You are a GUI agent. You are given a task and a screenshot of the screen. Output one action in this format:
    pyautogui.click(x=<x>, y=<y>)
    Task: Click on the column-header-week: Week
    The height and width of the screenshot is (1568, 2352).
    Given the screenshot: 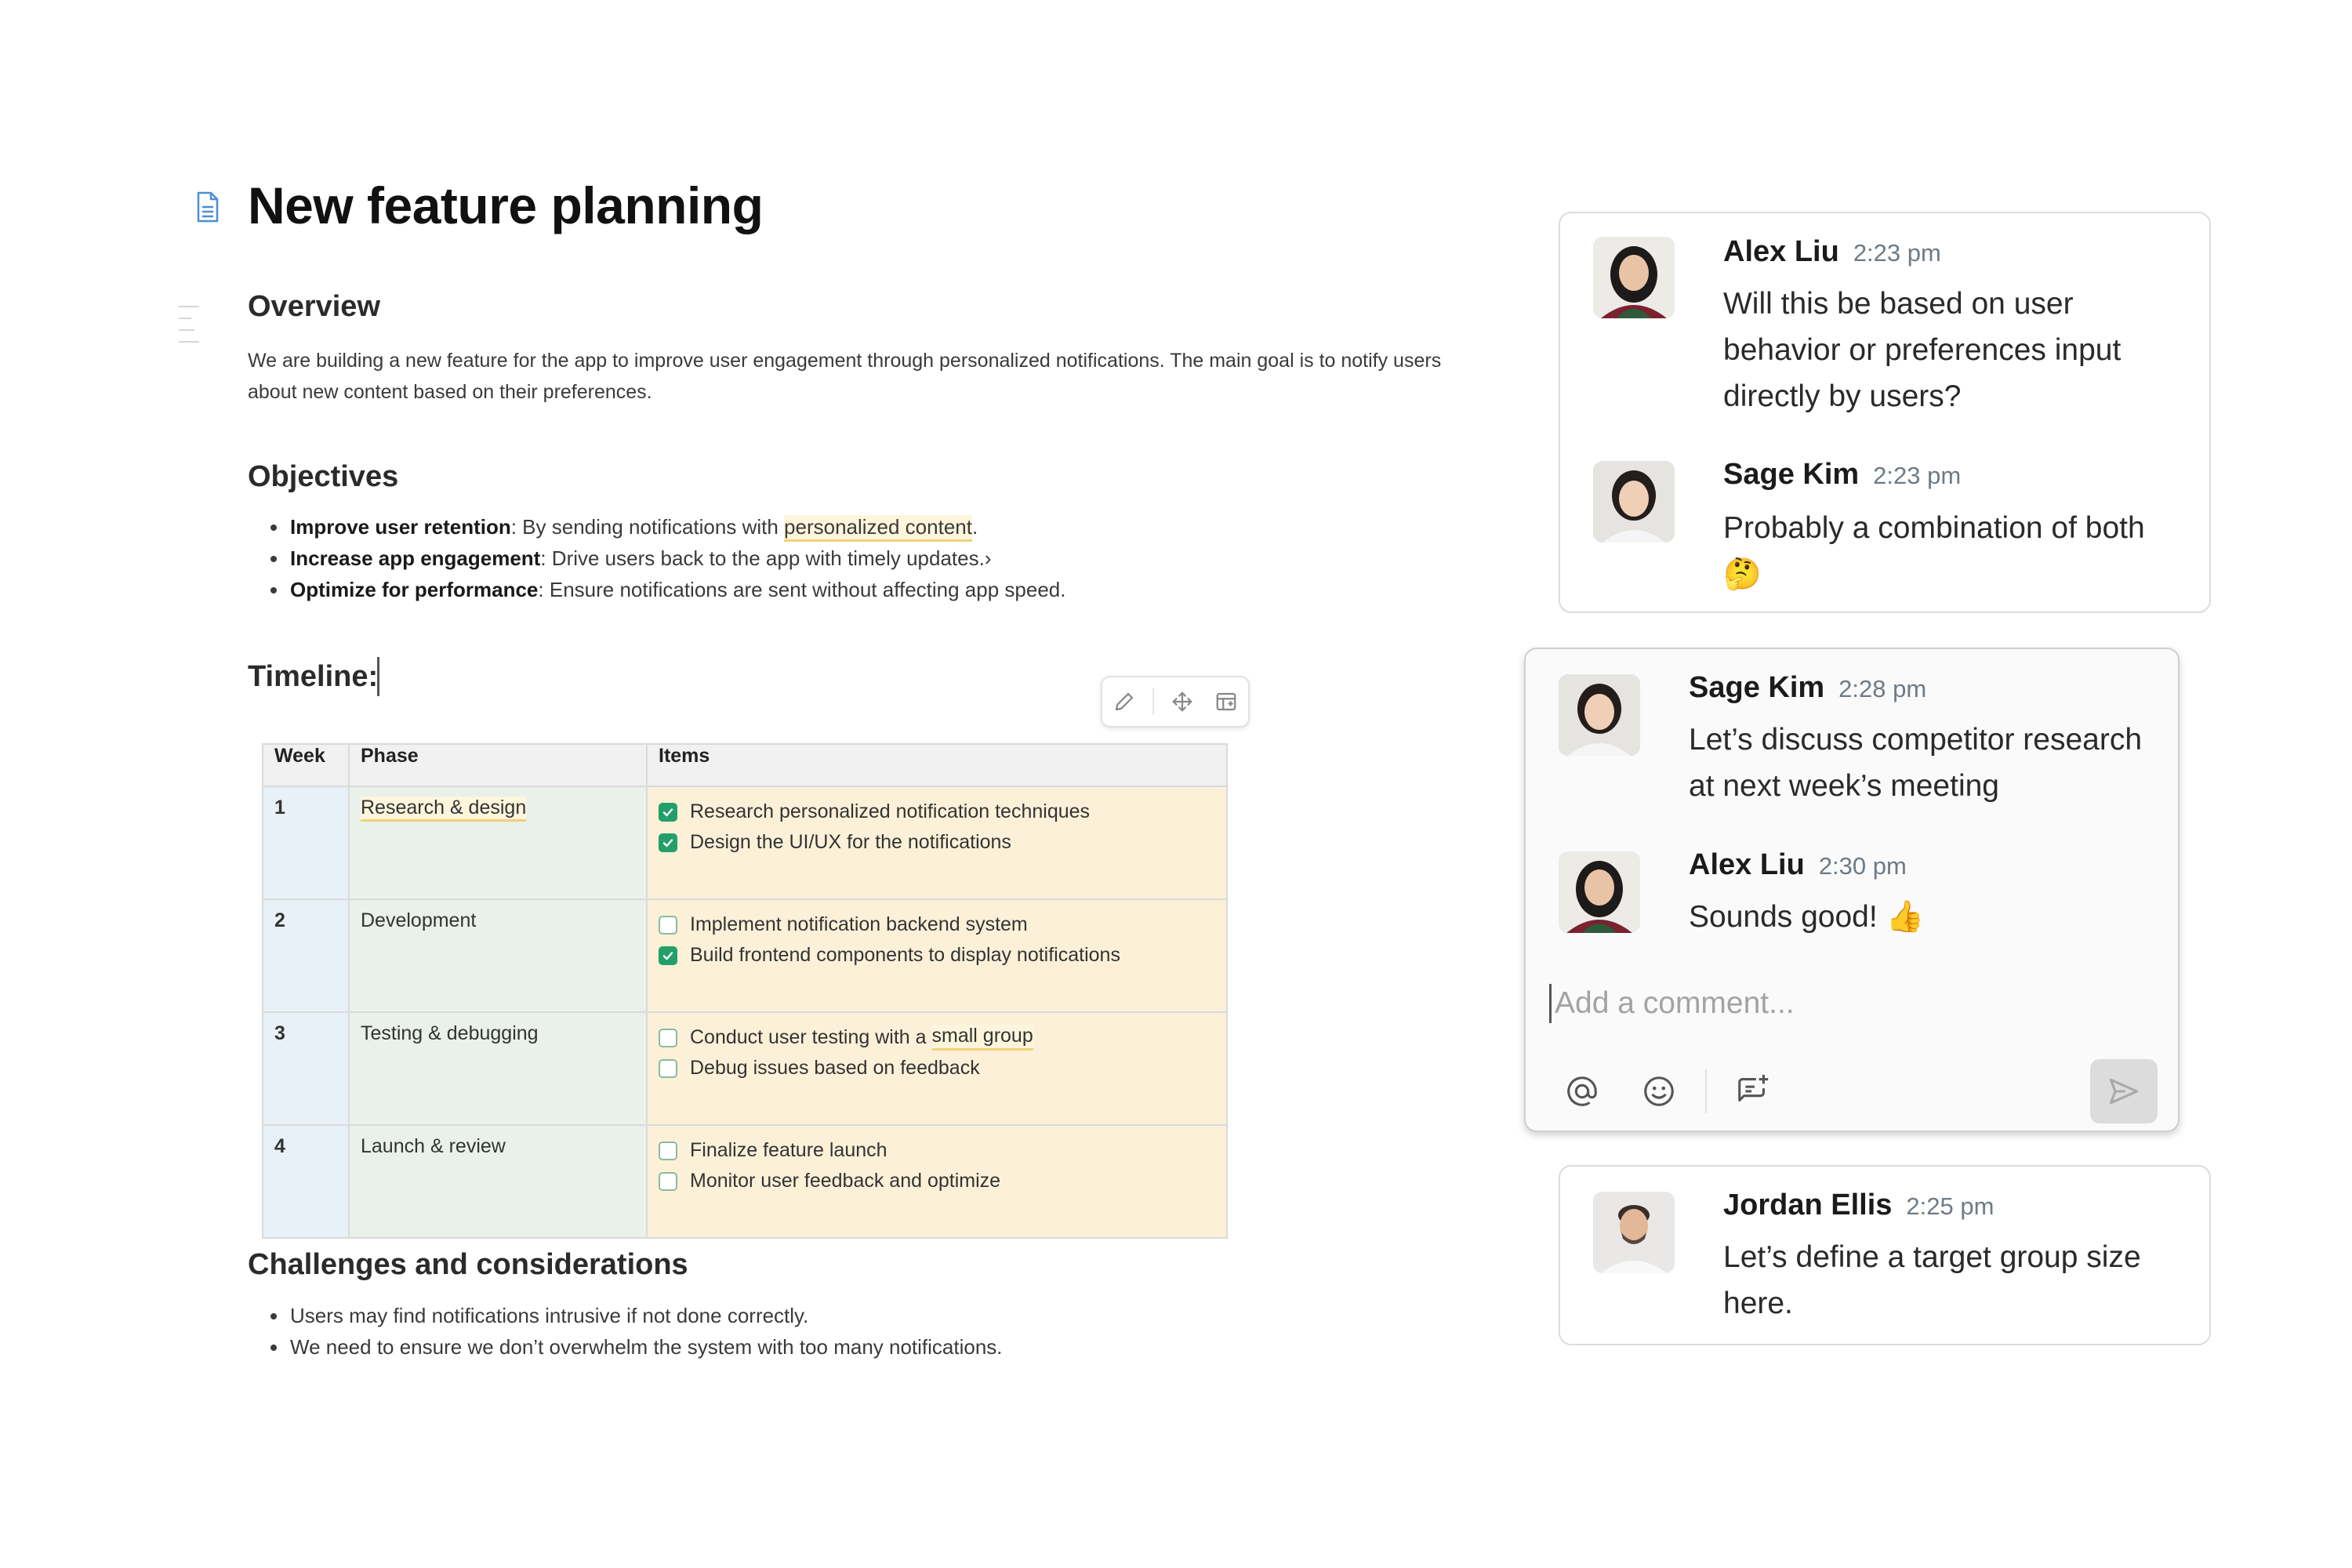 What is the action you would take?
    pyautogui.click(x=306, y=765)
    